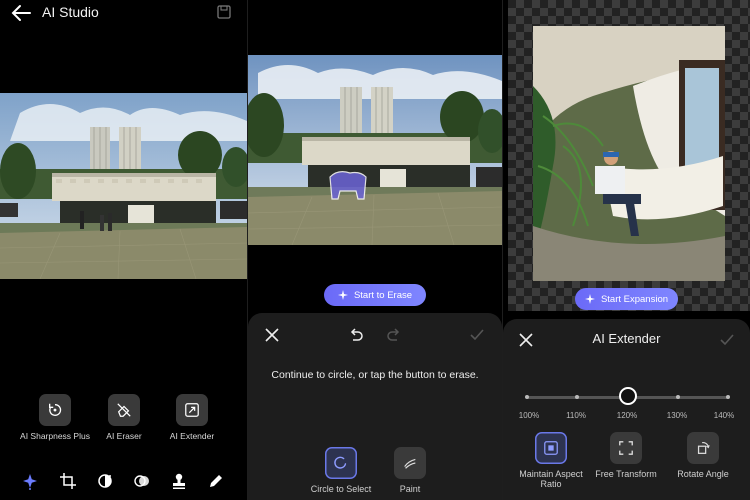 The height and width of the screenshot is (500, 750). What do you see at coordinates (192, 436) in the screenshot?
I see `tool-label: AI Extender` at bounding box center [192, 436].